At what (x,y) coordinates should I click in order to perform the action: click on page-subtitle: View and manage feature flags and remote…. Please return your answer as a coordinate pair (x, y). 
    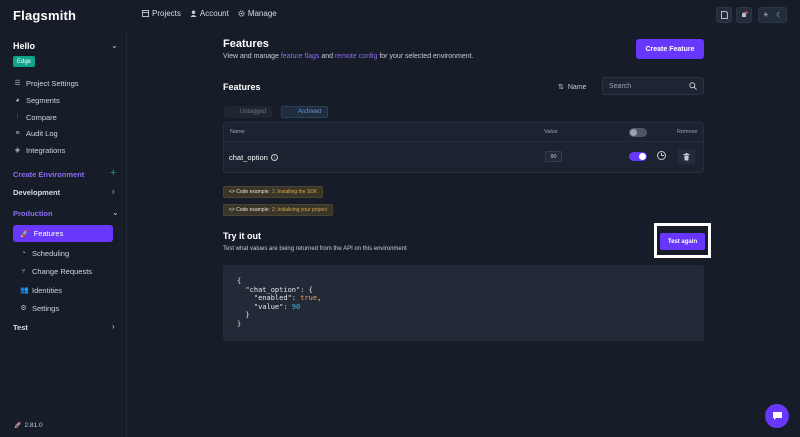
    Looking at the image, I should click on (348, 56).